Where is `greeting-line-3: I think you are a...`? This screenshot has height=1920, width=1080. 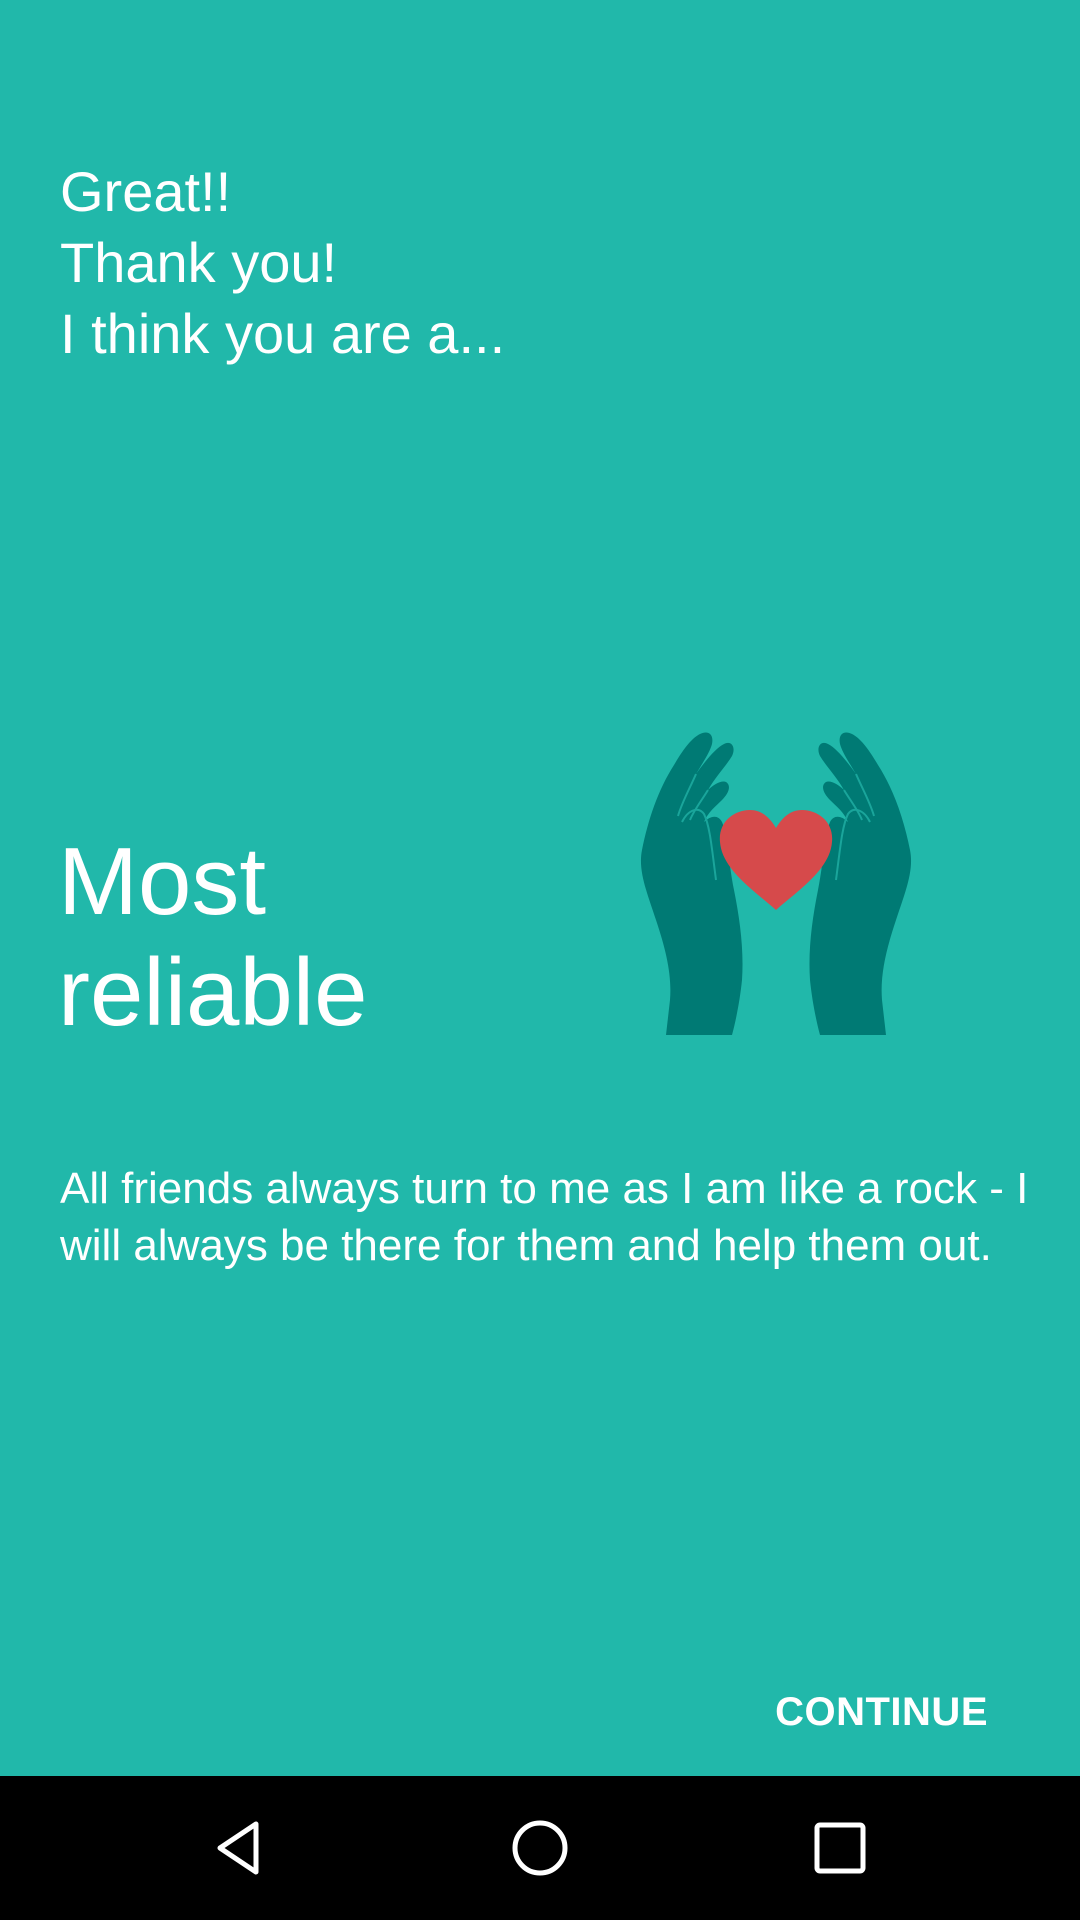 greeting-line-3: I think you are a... is located at coordinates (283, 333).